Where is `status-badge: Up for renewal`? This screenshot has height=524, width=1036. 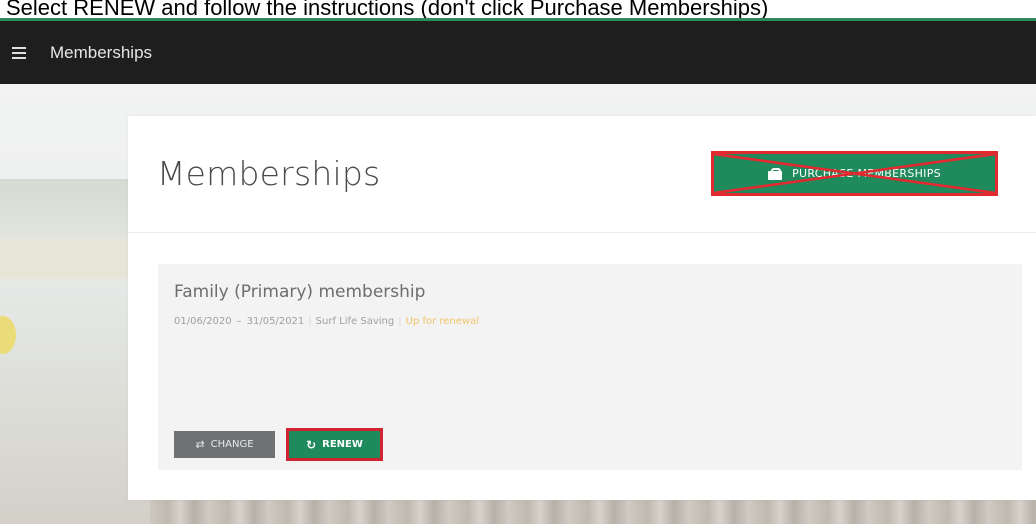 status-badge: Up for renewal is located at coordinates (442, 321).